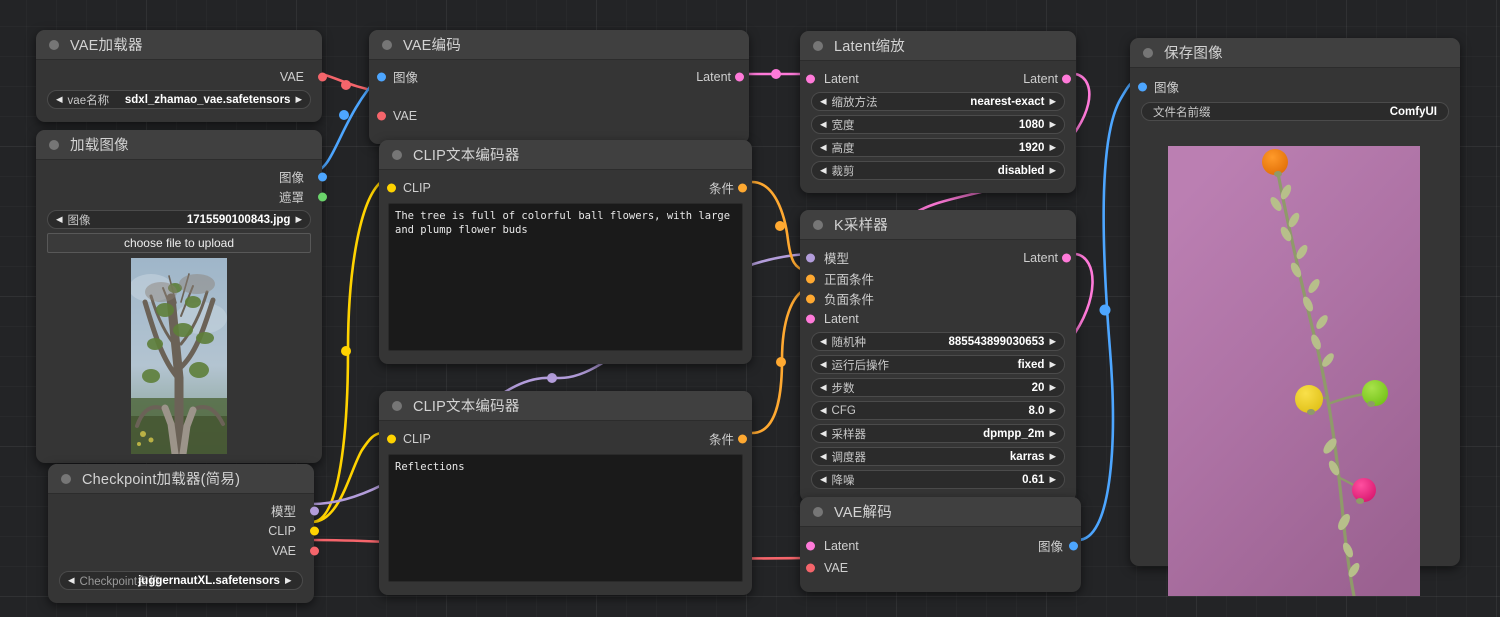 The image size is (1500, 617). I want to click on output-slot-clip: CLIP, so click(183, 530).